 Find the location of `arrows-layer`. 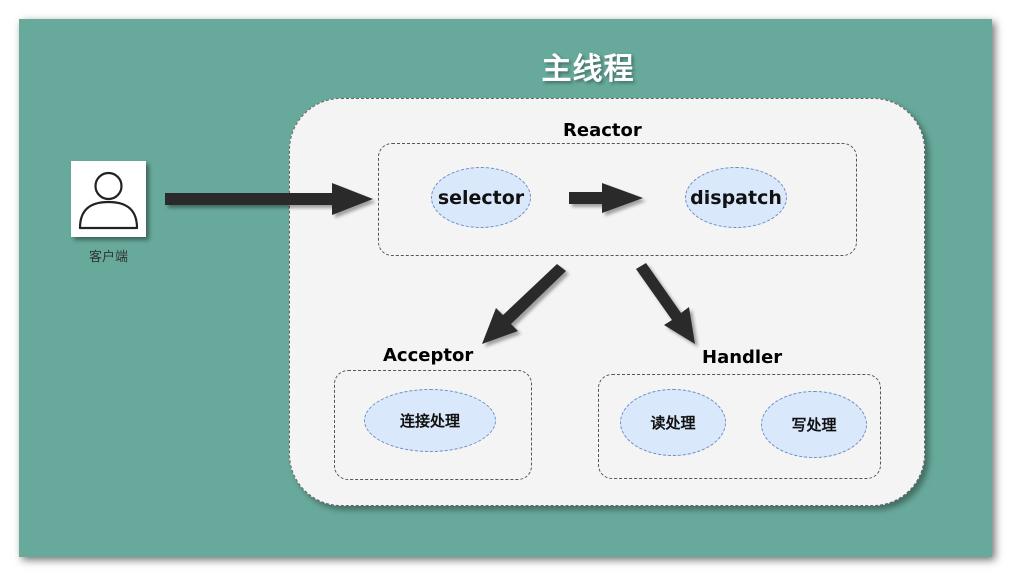

arrows-layer is located at coordinates (430, 263).